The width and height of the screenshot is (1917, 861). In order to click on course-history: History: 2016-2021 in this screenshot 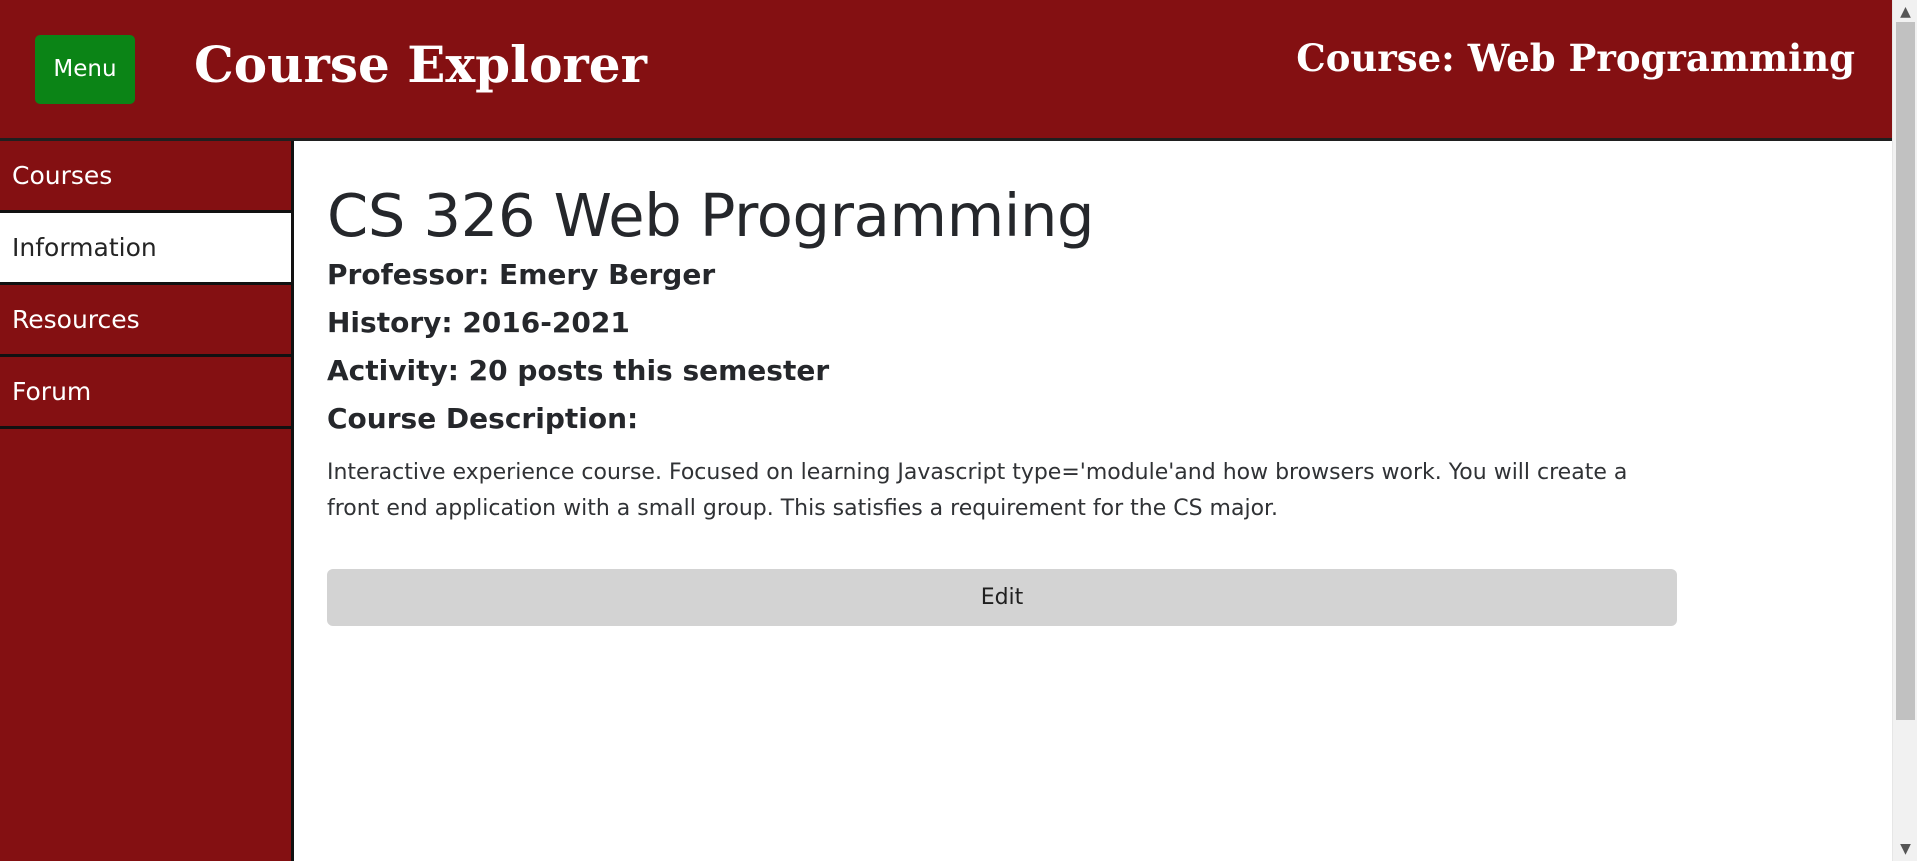, I will do `click(478, 322)`.